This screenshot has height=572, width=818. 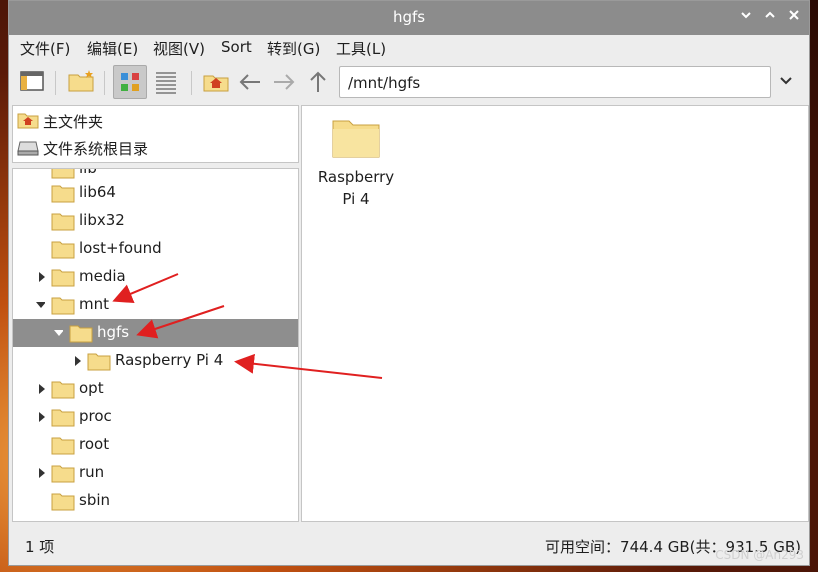 I want to click on tree-label: lib64, so click(x=97, y=192).